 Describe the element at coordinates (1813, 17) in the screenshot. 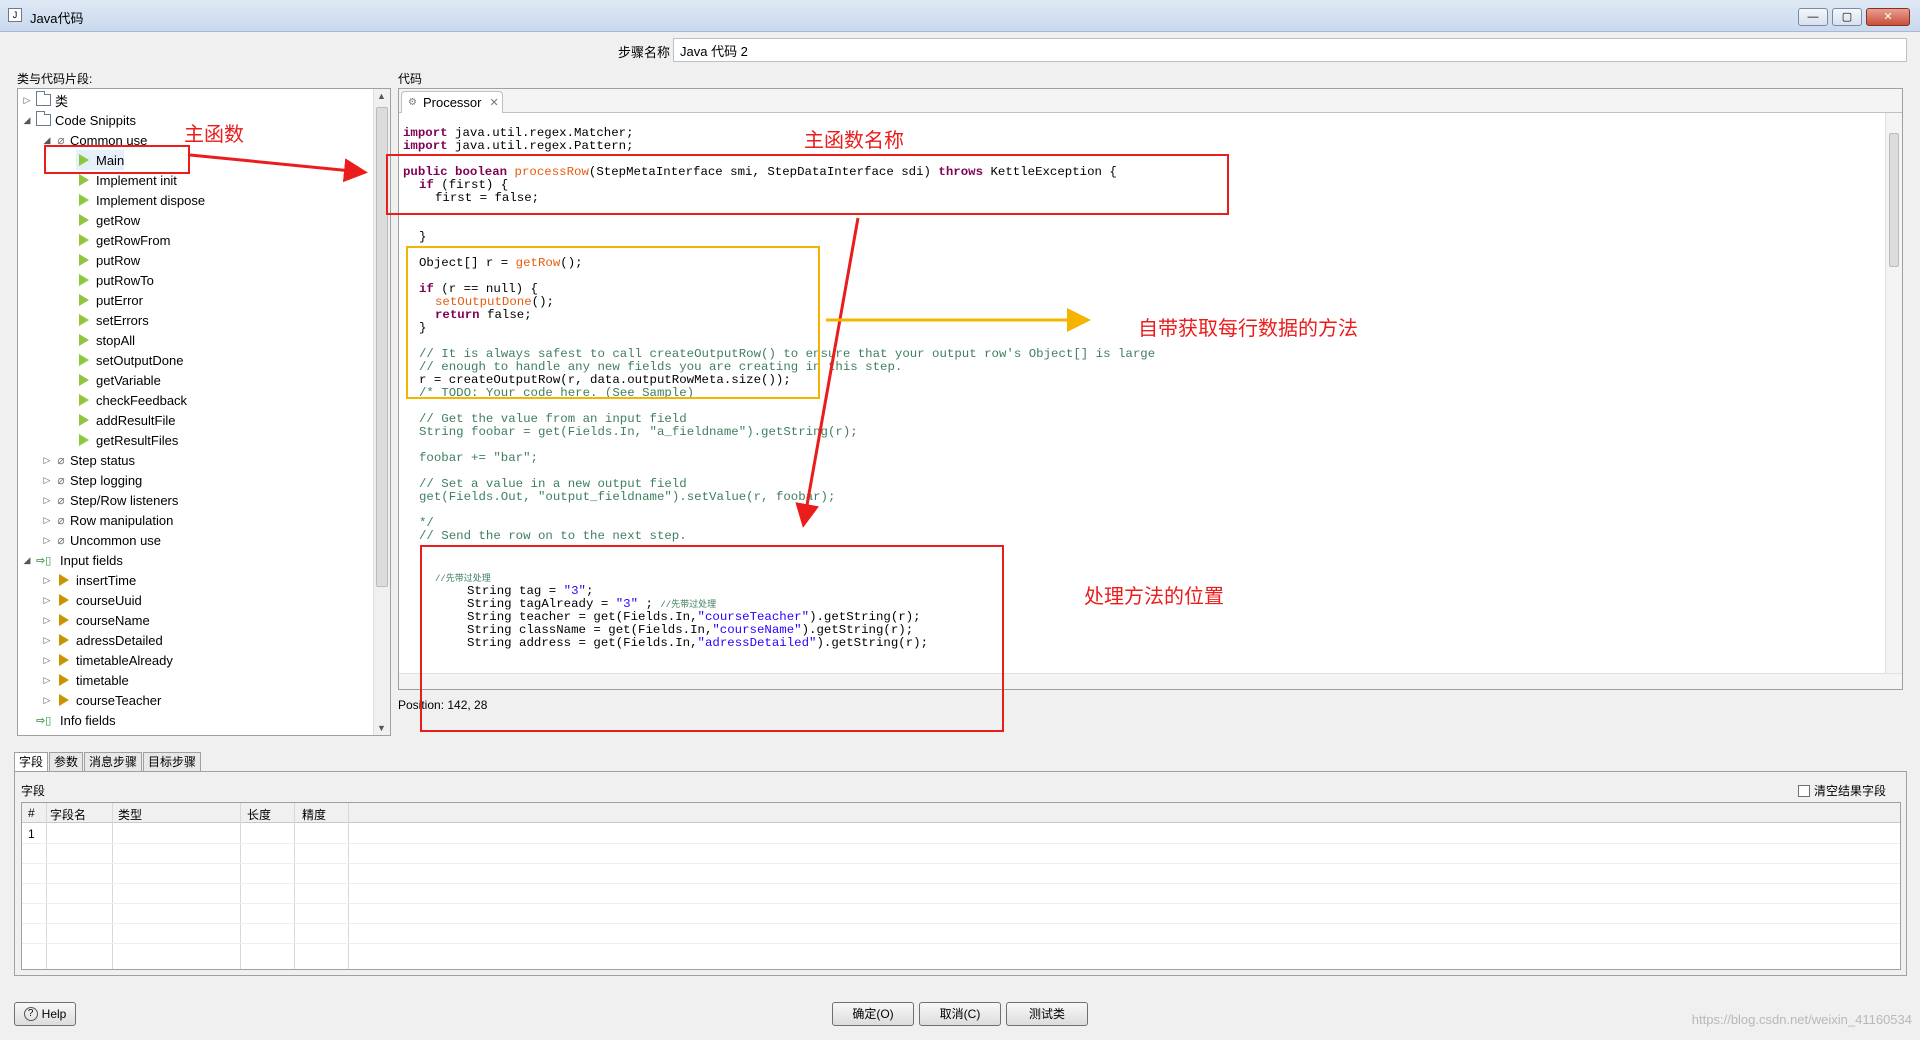

I see `minimize-icon: —` at that location.